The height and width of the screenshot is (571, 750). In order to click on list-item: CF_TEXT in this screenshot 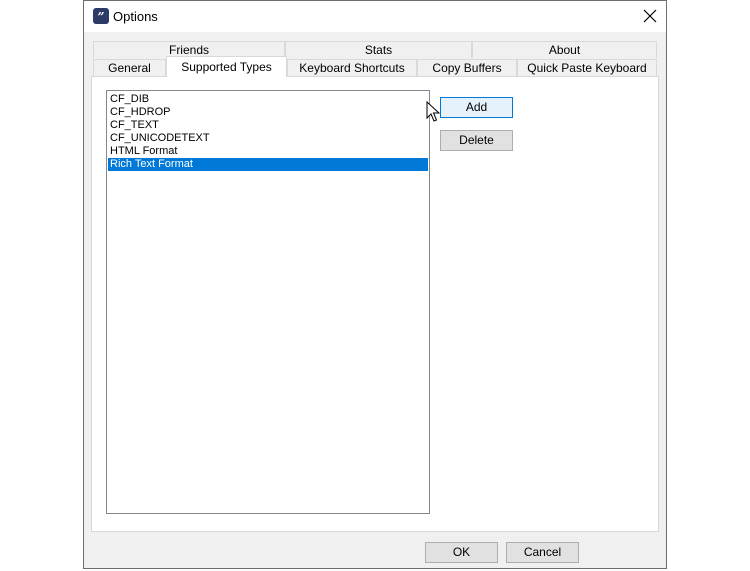, I will do `click(268, 125)`.